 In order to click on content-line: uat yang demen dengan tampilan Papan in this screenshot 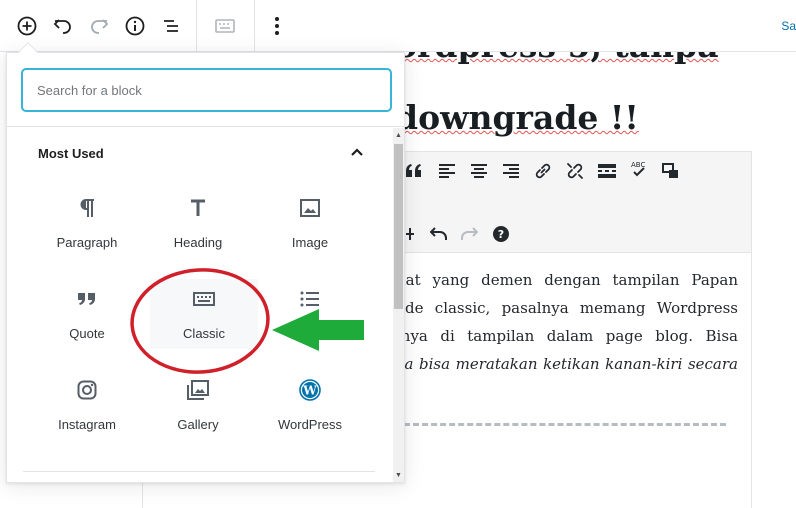, I will do `click(567, 280)`.